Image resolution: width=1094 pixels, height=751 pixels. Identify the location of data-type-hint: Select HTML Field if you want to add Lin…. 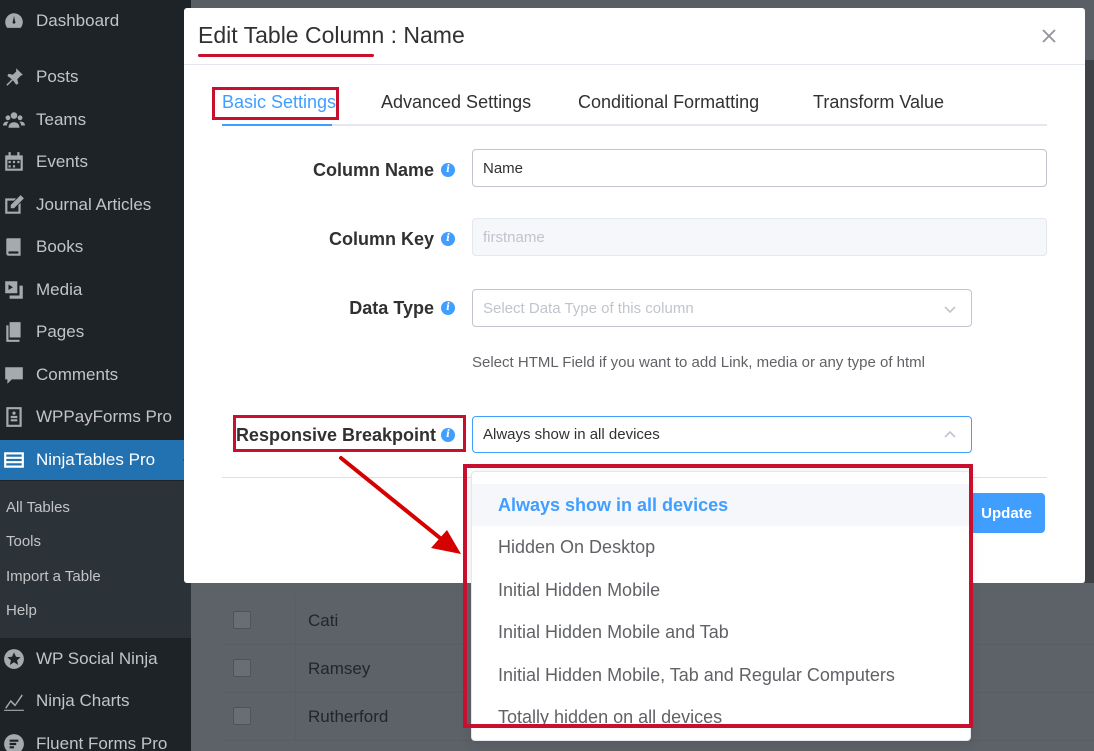
(698, 362).